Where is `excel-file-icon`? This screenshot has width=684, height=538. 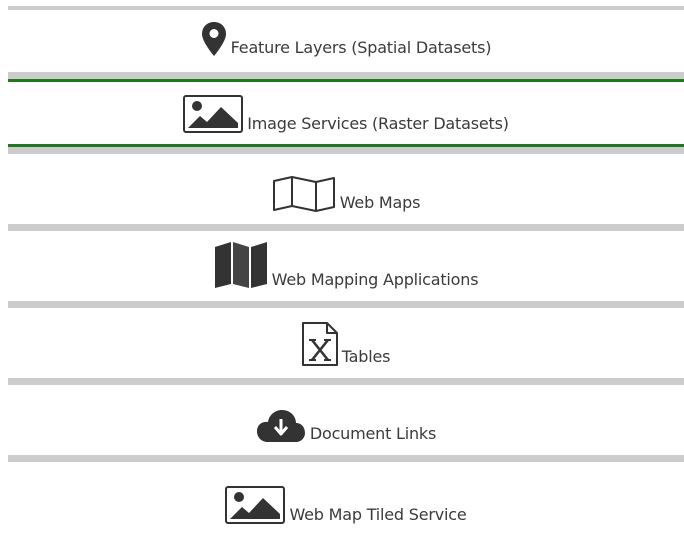 excel-file-icon is located at coordinates (319, 344).